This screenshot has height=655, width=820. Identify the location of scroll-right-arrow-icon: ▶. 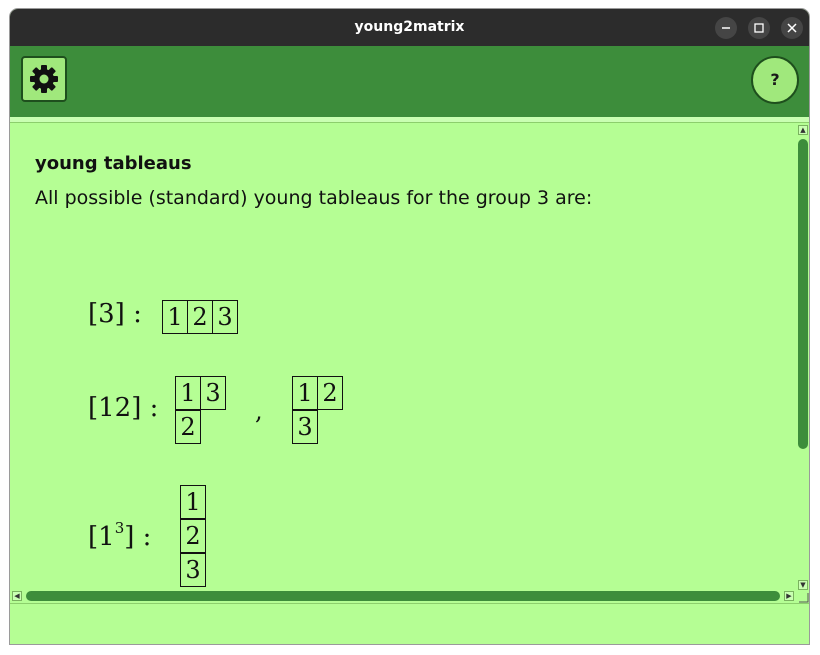
(789, 596).